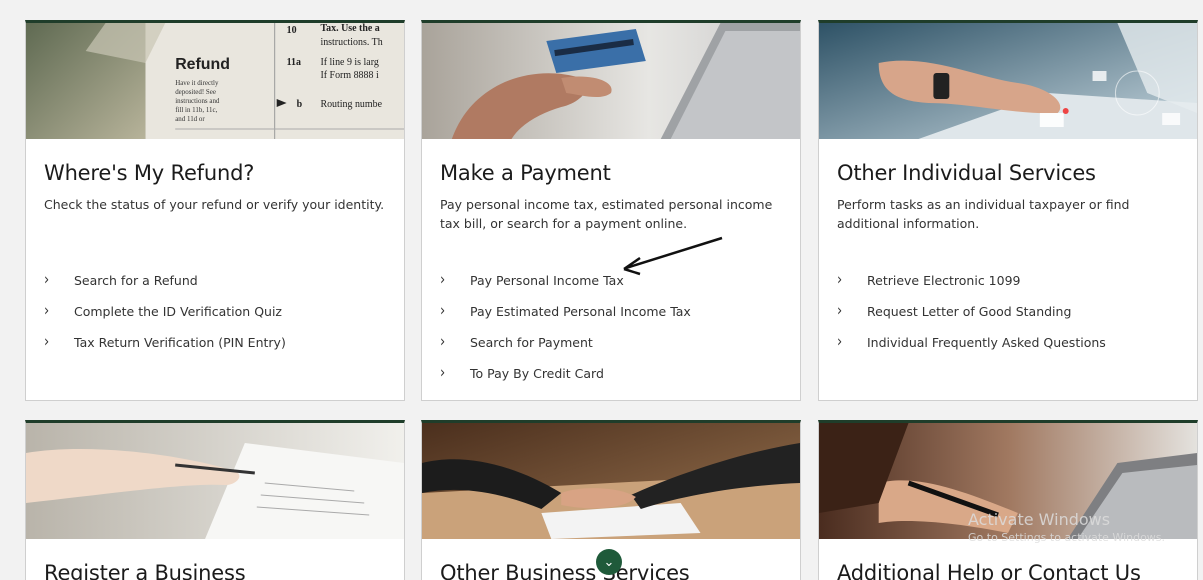  I want to click on svg-text: Tax. Use the a, so click(349, 28).